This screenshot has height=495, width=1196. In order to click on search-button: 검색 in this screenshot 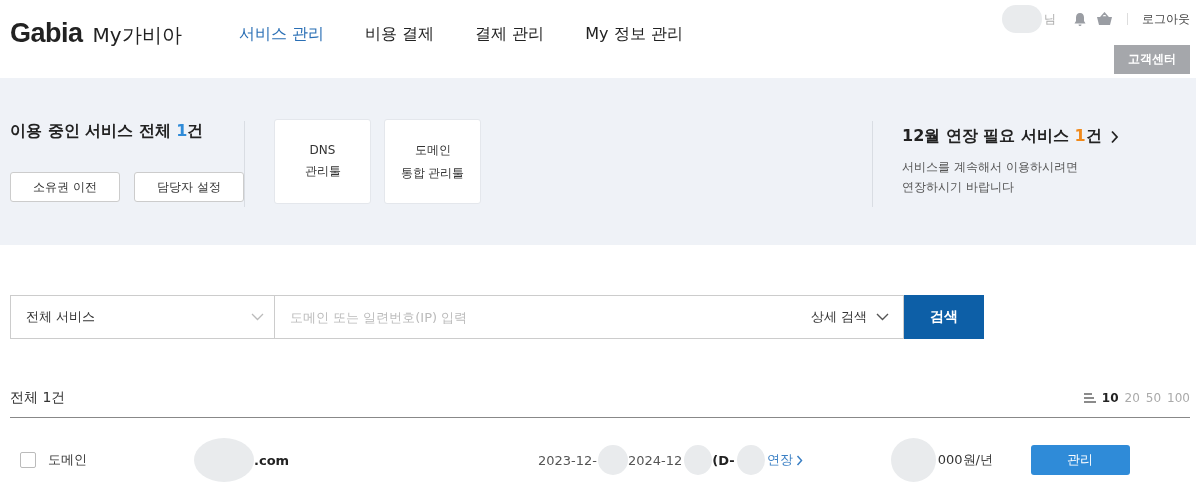, I will do `click(944, 317)`.